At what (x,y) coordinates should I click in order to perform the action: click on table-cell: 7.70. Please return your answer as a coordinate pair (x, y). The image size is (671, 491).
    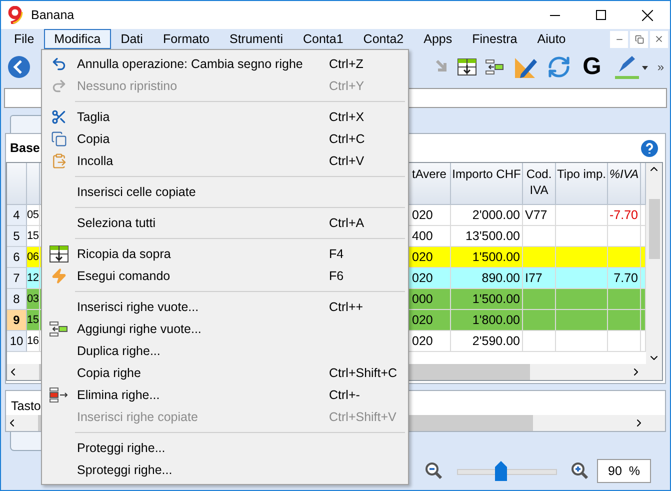
    Looking at the image, I should click on (624, 278).